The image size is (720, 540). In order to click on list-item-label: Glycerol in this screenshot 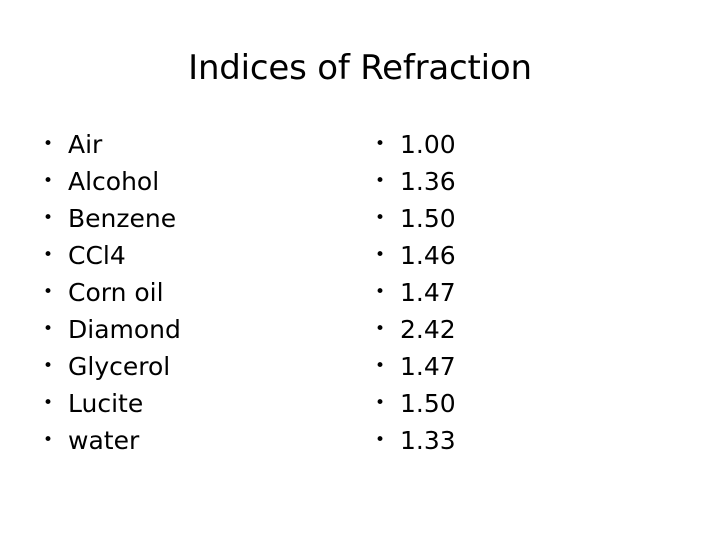, I will do `click(119, 366)`.